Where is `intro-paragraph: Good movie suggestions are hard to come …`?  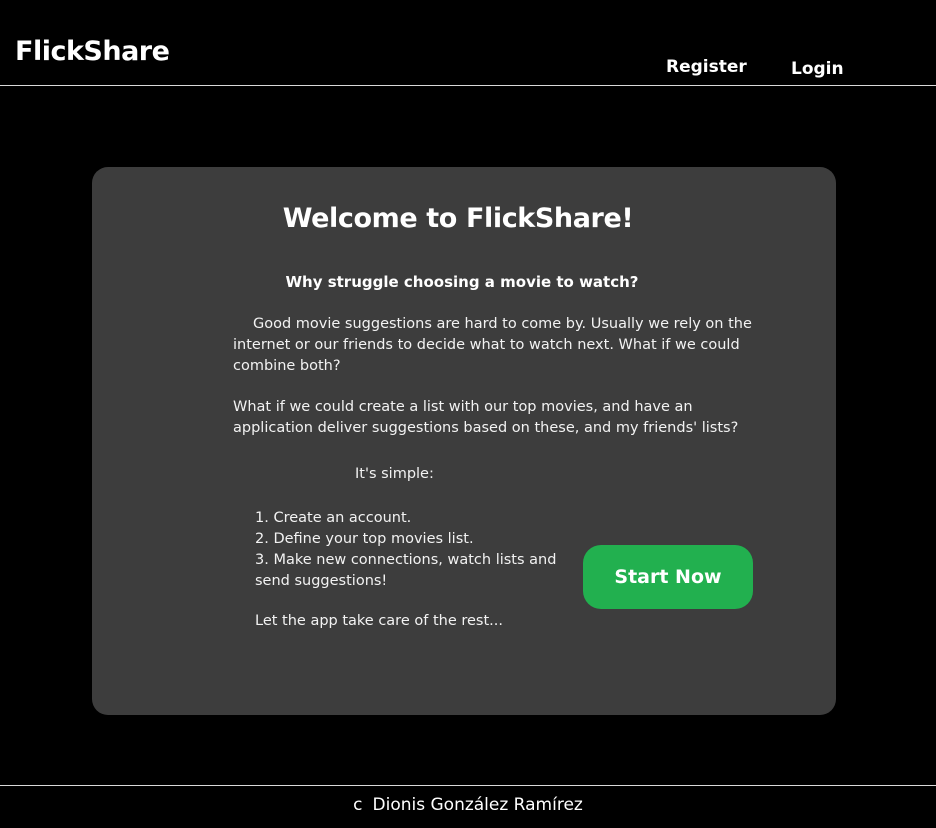
intro-paragraph: Good movie suggestions are hard to come … is located at coordinates (493, 345).